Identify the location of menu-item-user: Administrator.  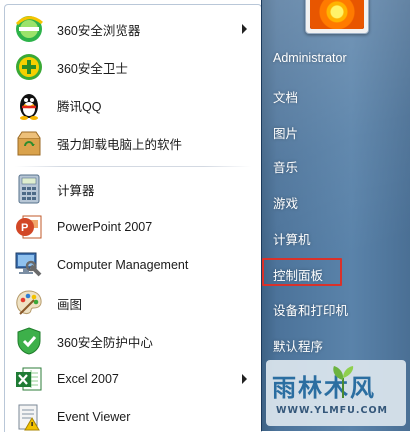
(310, 58).